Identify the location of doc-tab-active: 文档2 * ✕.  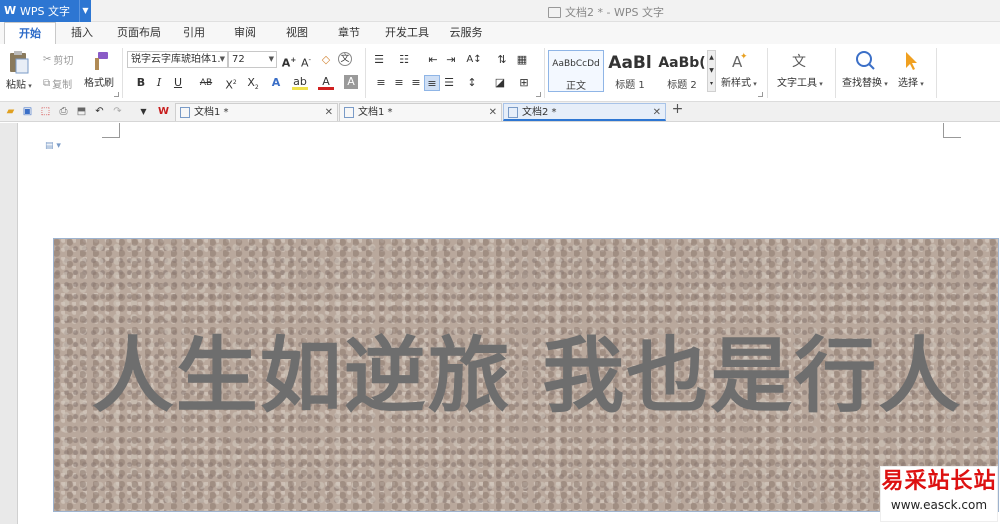
(584, 112).